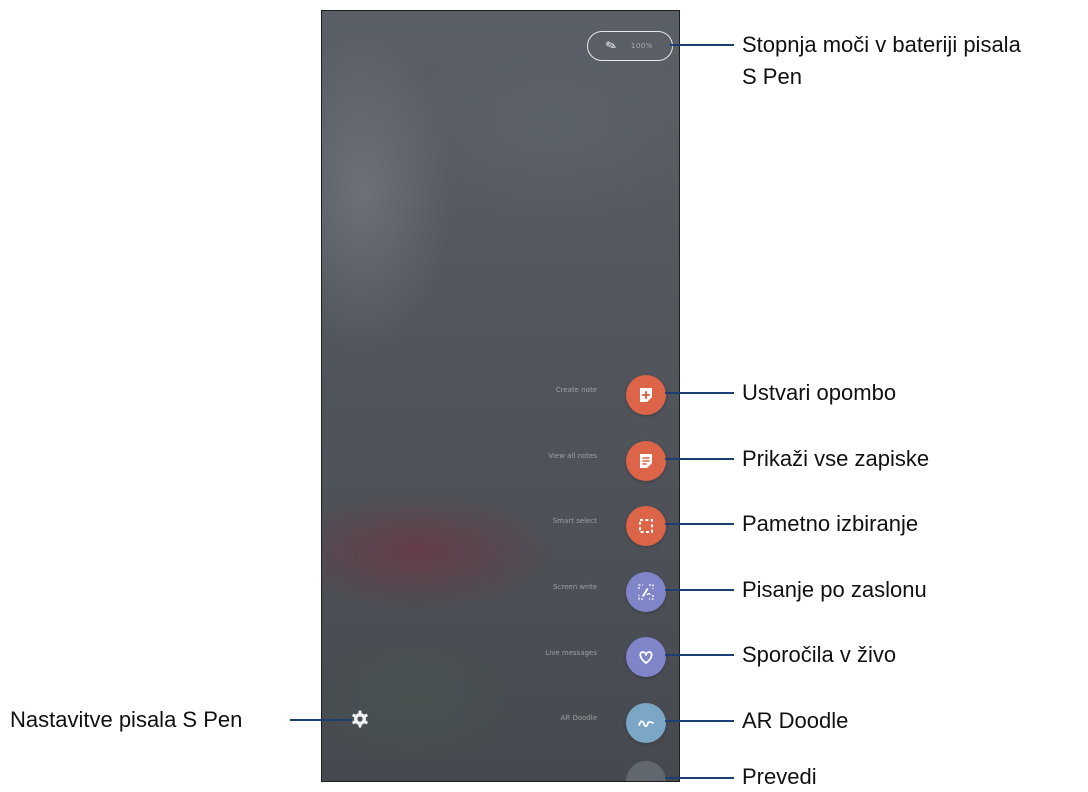 The height and width of the screenshot is (792, 1088). Describe the element at coordinates (699, 459) in the screenshot. I see `view-notes-leader` at that location.